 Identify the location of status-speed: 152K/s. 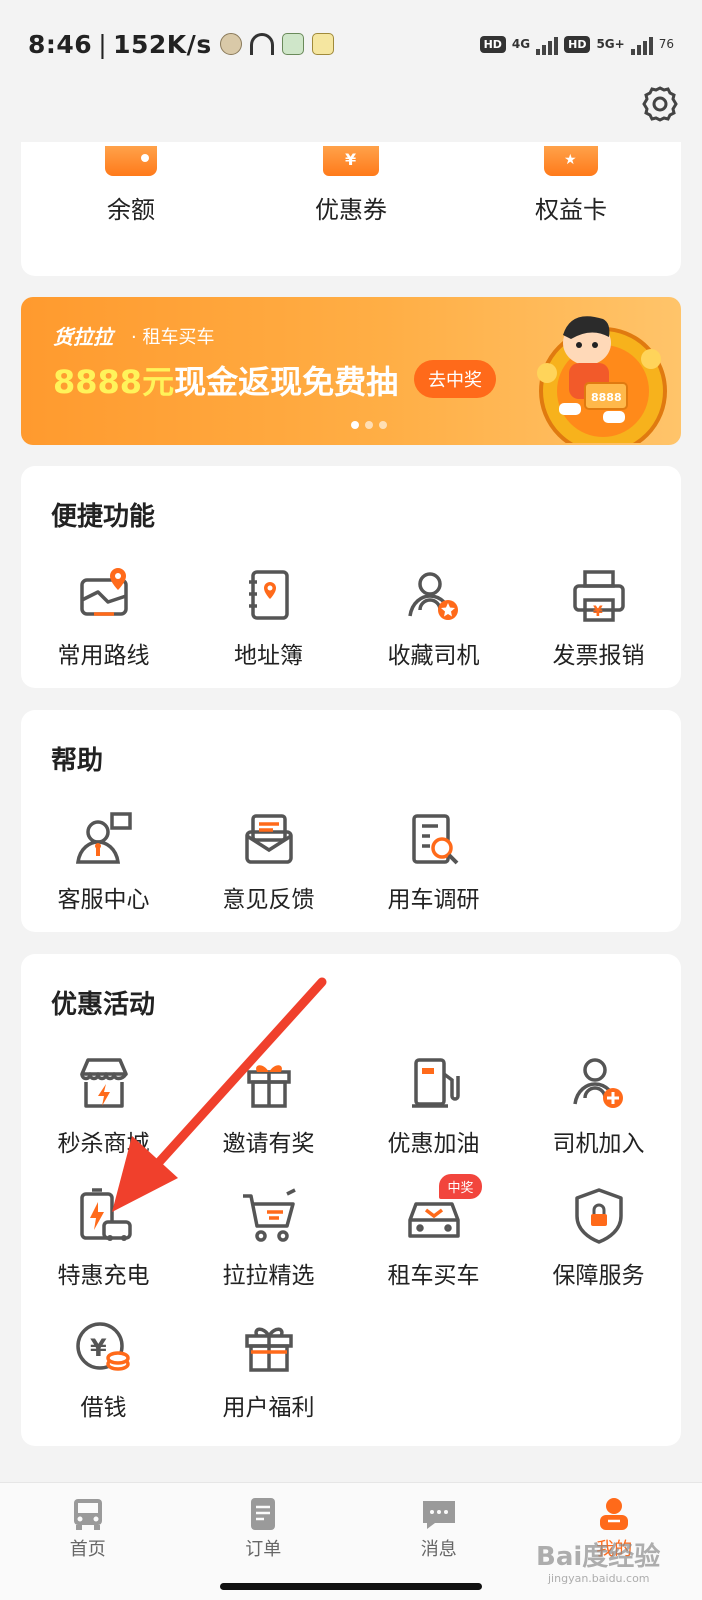
(162, 44).